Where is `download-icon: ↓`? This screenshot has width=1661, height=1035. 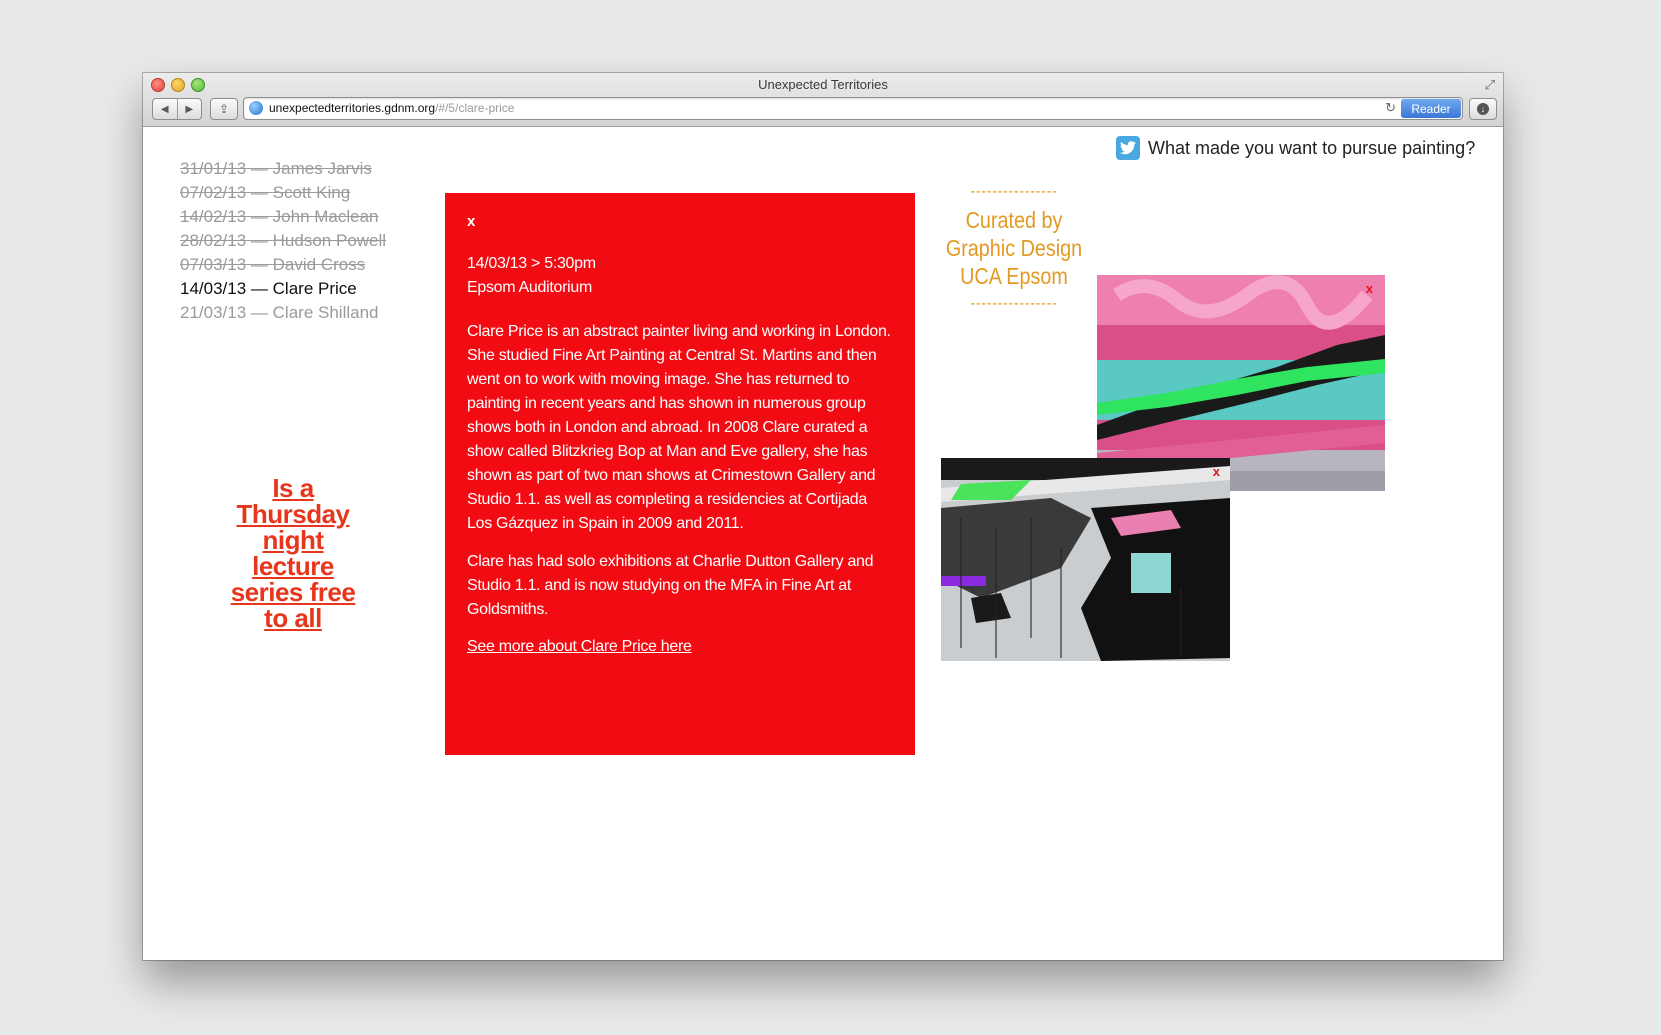 download-icon: ↓ is located at coordinates (1483, 109).